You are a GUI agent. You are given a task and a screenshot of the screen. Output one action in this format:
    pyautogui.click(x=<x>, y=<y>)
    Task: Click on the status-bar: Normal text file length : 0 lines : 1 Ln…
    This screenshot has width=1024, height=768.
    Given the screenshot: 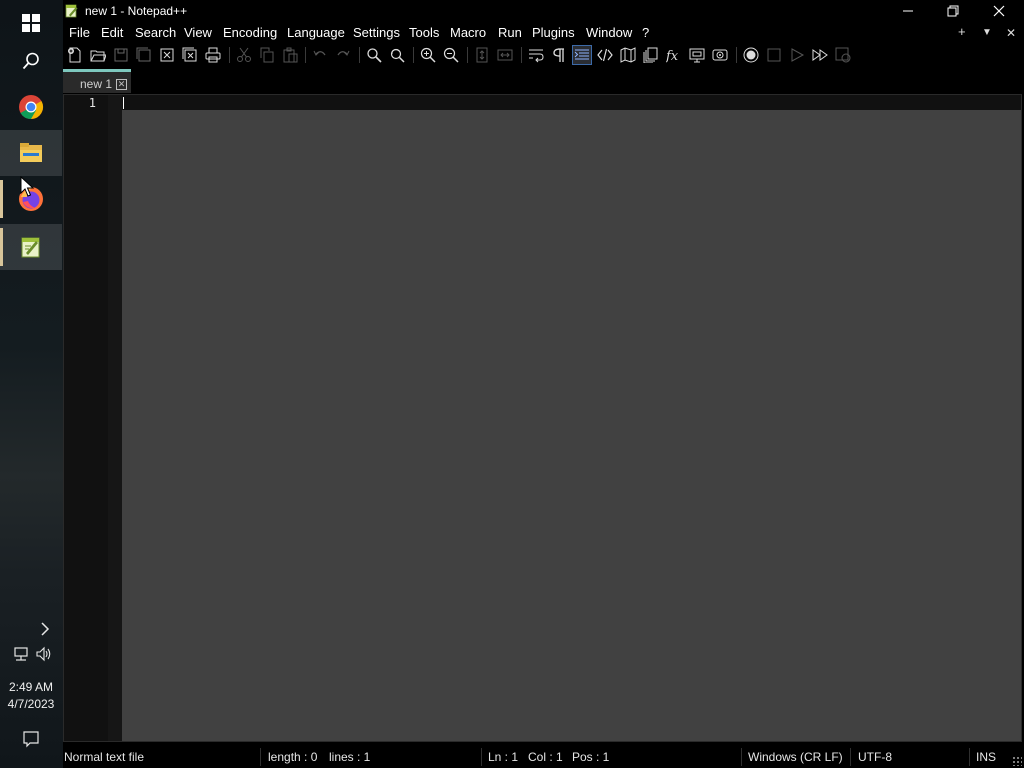 What is the action you would take?
    pyautogui.click(x=543, y=757)
    